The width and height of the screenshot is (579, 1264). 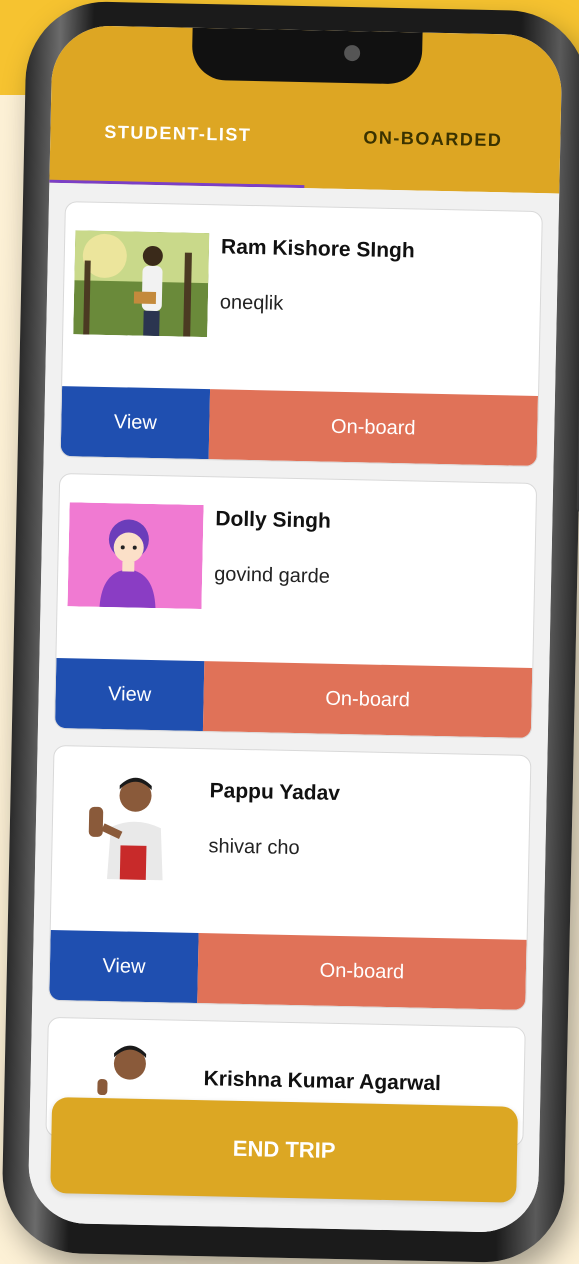 I want to click on tab-bar: STUDENT-LIST ON-BOARDED, so click(x=304, y=152).